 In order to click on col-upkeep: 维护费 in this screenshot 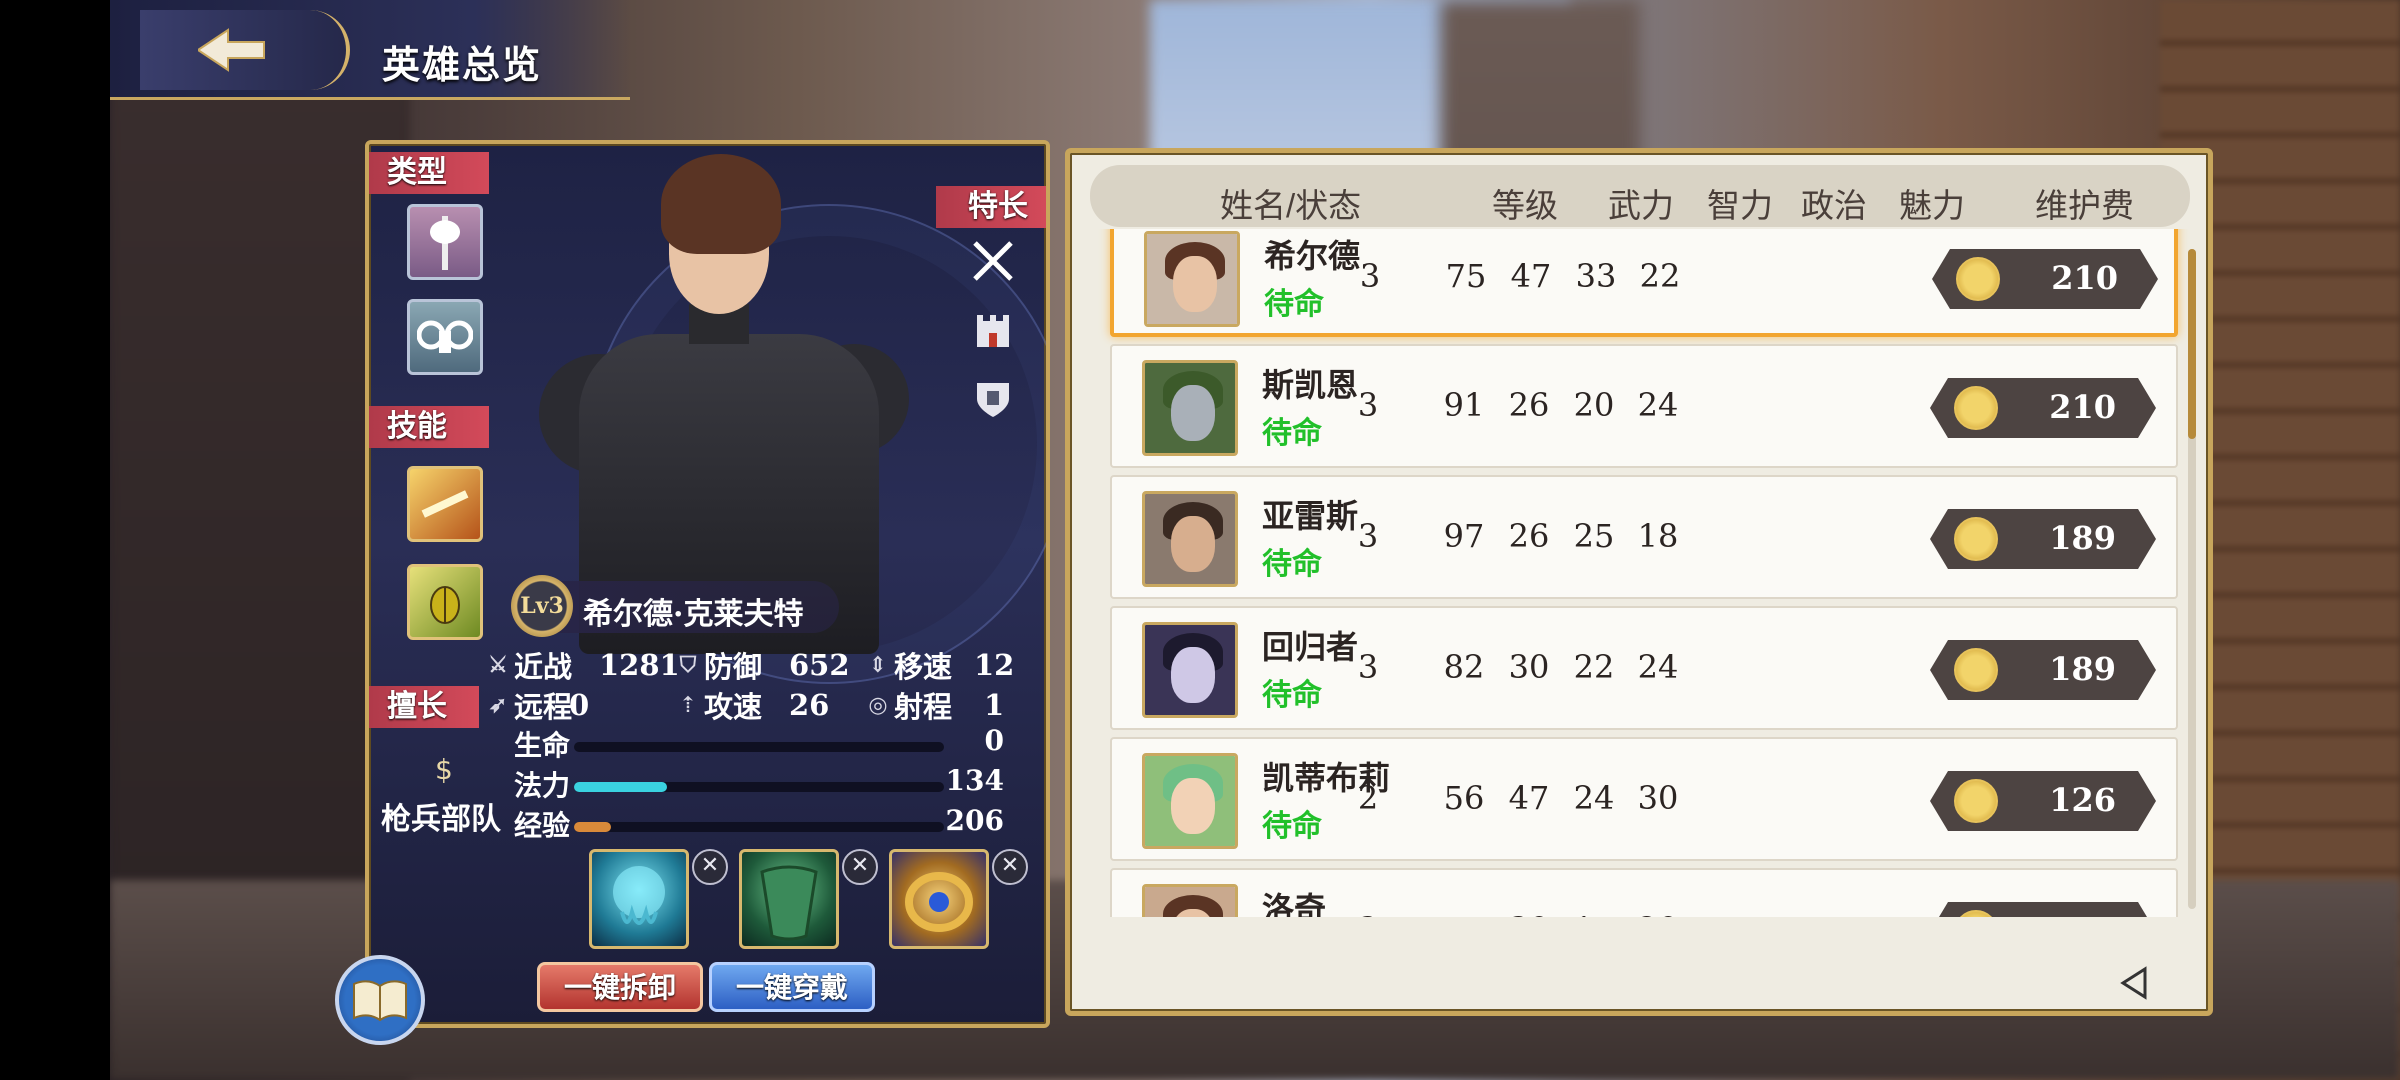, I will do `click(2084, 203)`.